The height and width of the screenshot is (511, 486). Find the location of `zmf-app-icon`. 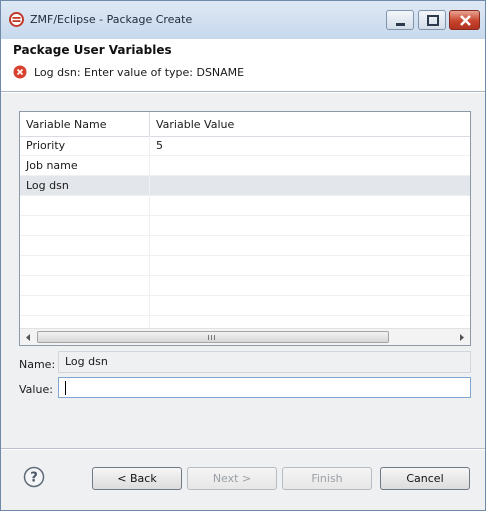

zmf-app-icon is located at coordinates (16, 19).